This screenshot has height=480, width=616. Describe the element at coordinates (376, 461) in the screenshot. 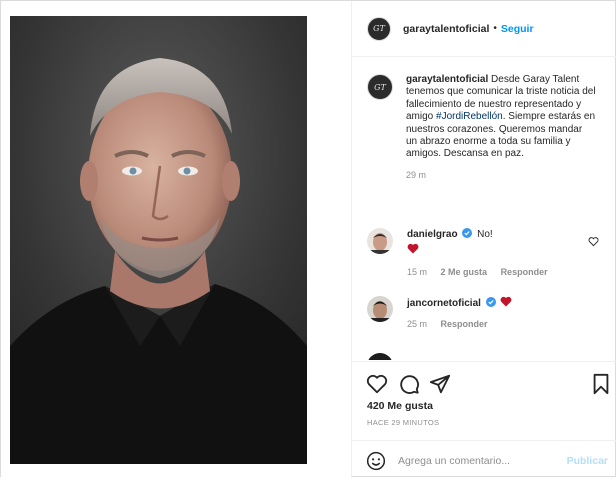

I see `emoji-smile-icon` at that location.